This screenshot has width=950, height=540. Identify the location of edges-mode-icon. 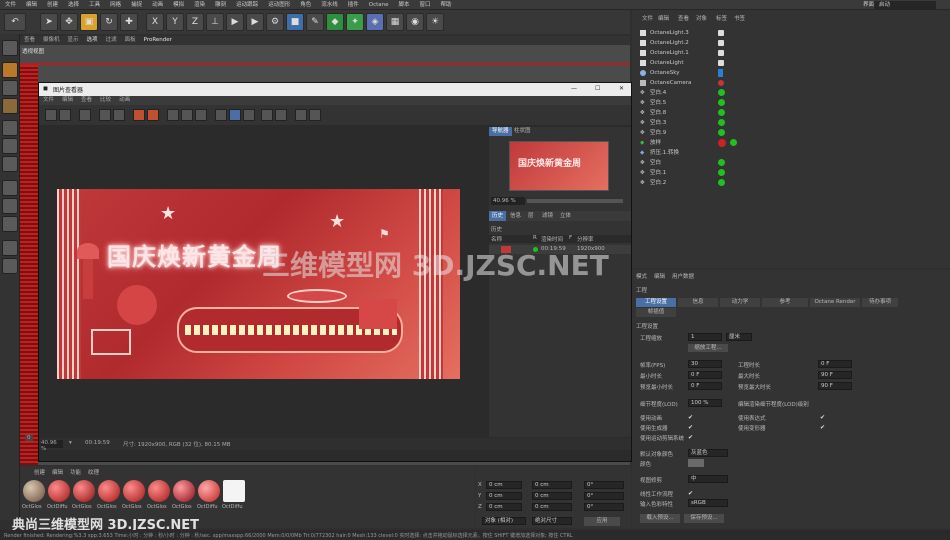
(10, 146).